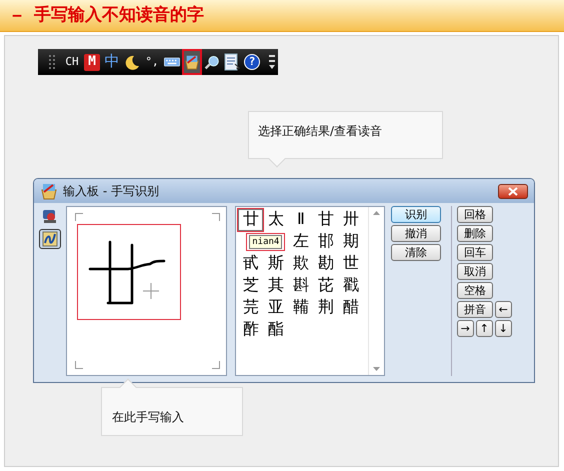  Describe the element at coordinates (49, 239) in the screenshot. I see `handwriting-icon` at that location.